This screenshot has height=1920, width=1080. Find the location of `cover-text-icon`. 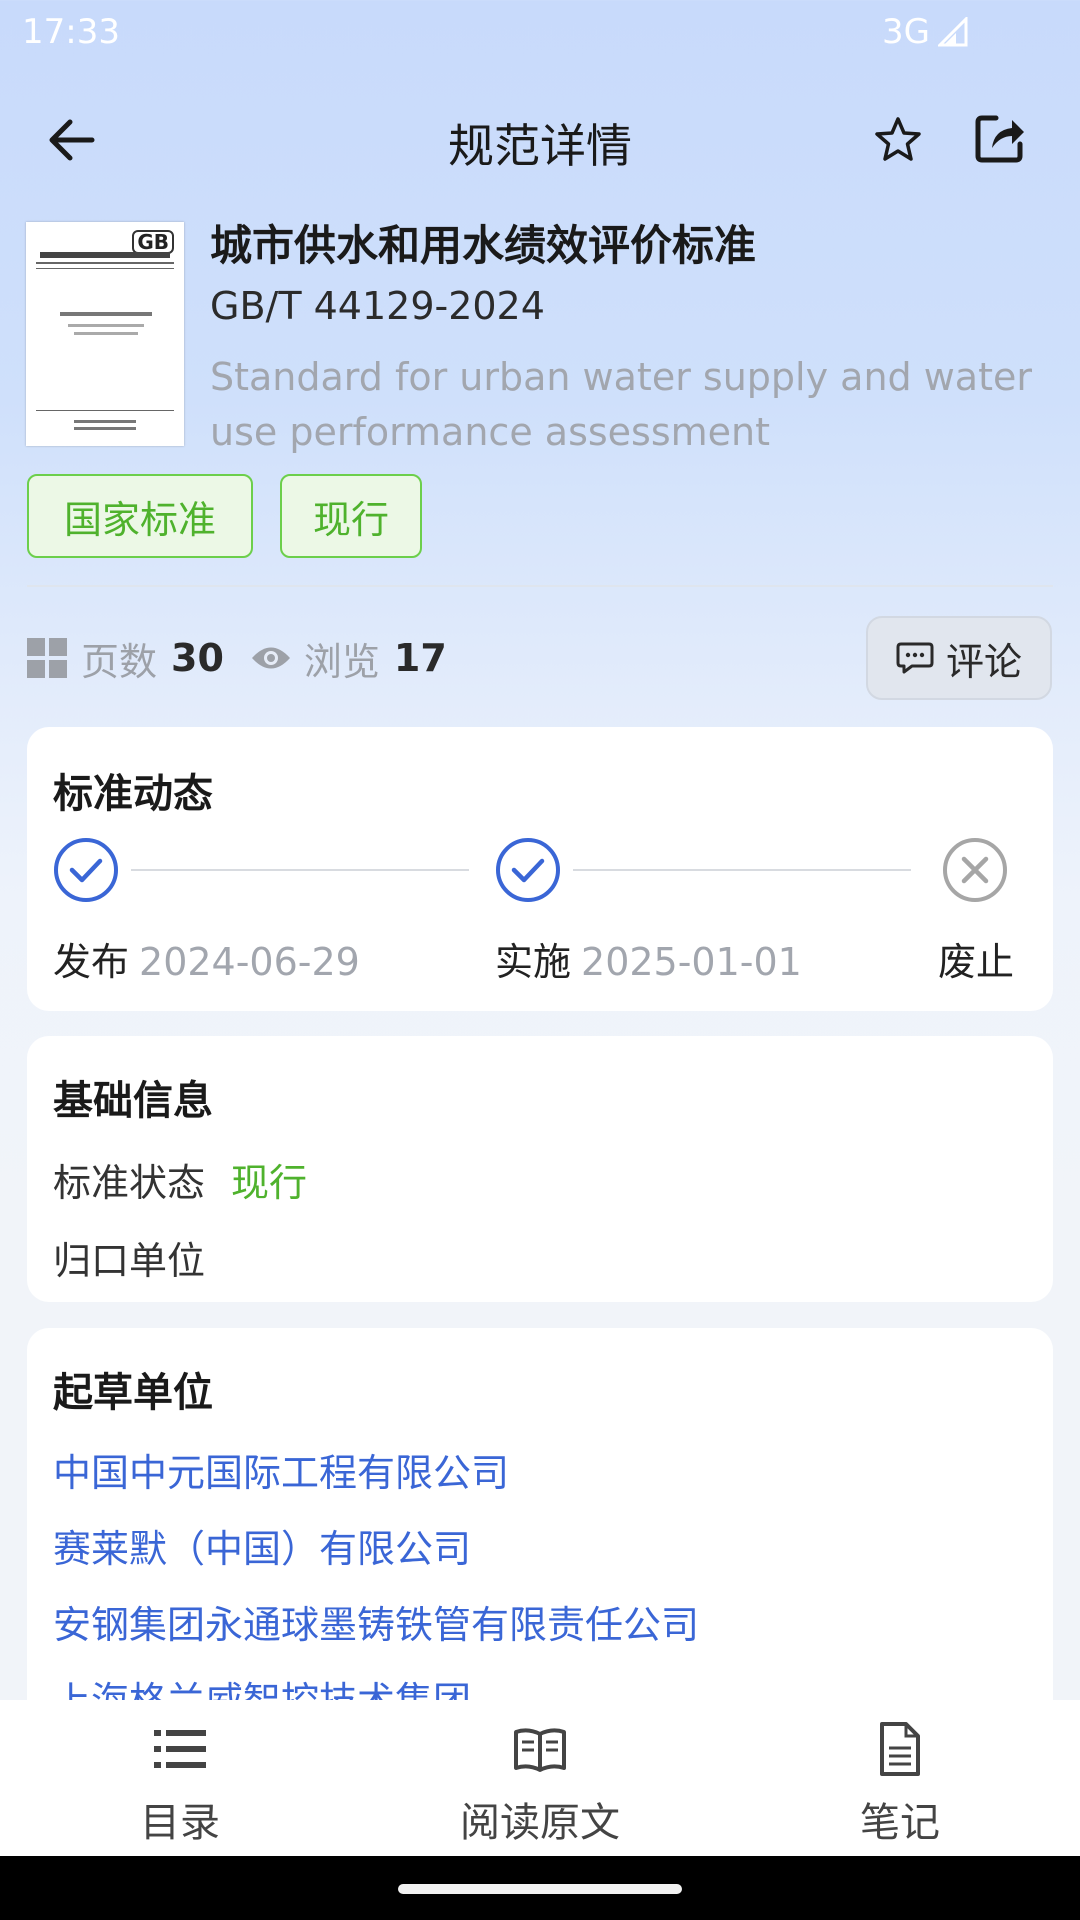

cover-text-icon is located at coordinates (106, 323).